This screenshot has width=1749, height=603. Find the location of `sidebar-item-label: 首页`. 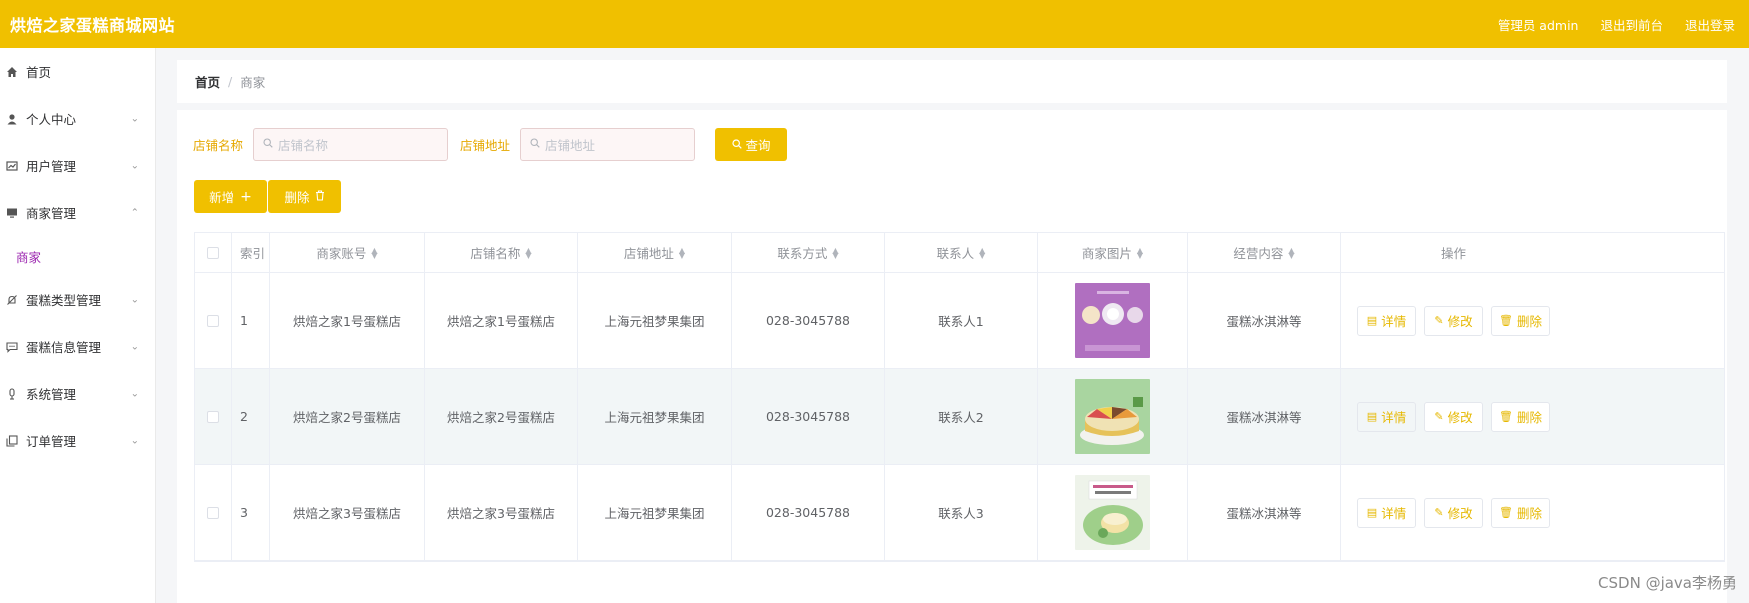

sidebar-item-label: 首页 is located at coordinates (39, 72).